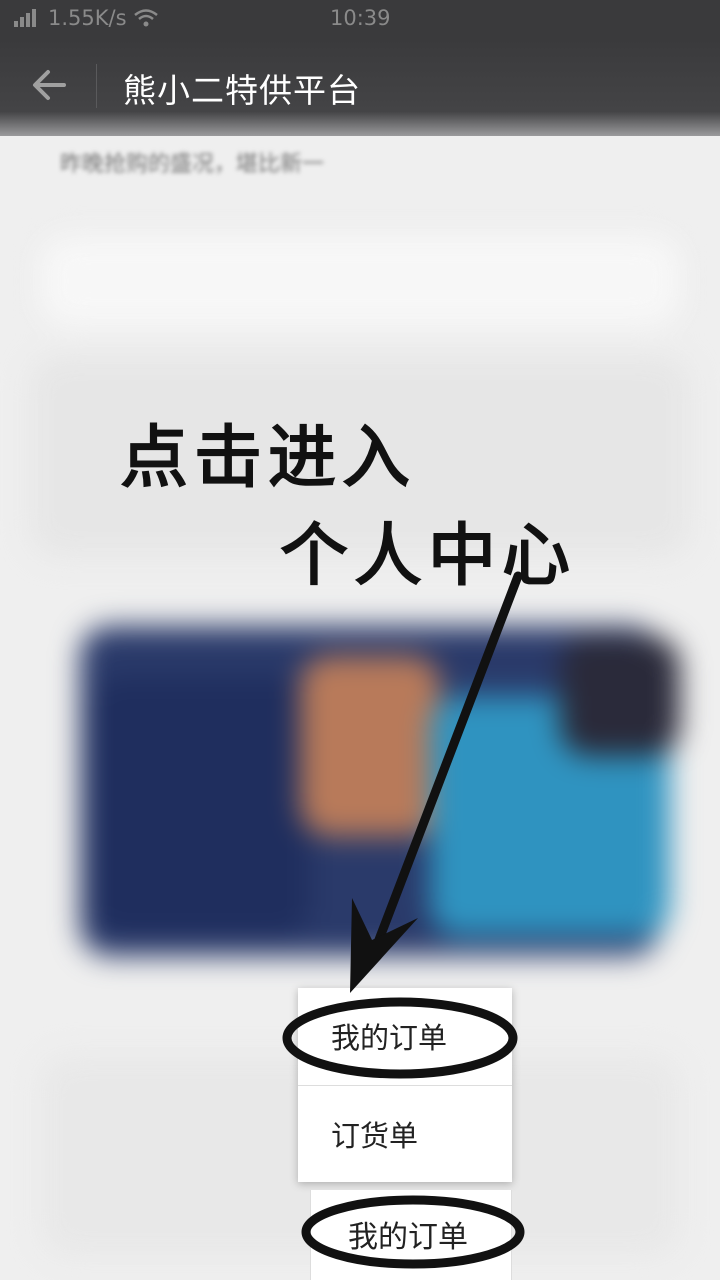 The image size is (720, 1280). I want to click on annotation-arrow-head, so click(384, 945).